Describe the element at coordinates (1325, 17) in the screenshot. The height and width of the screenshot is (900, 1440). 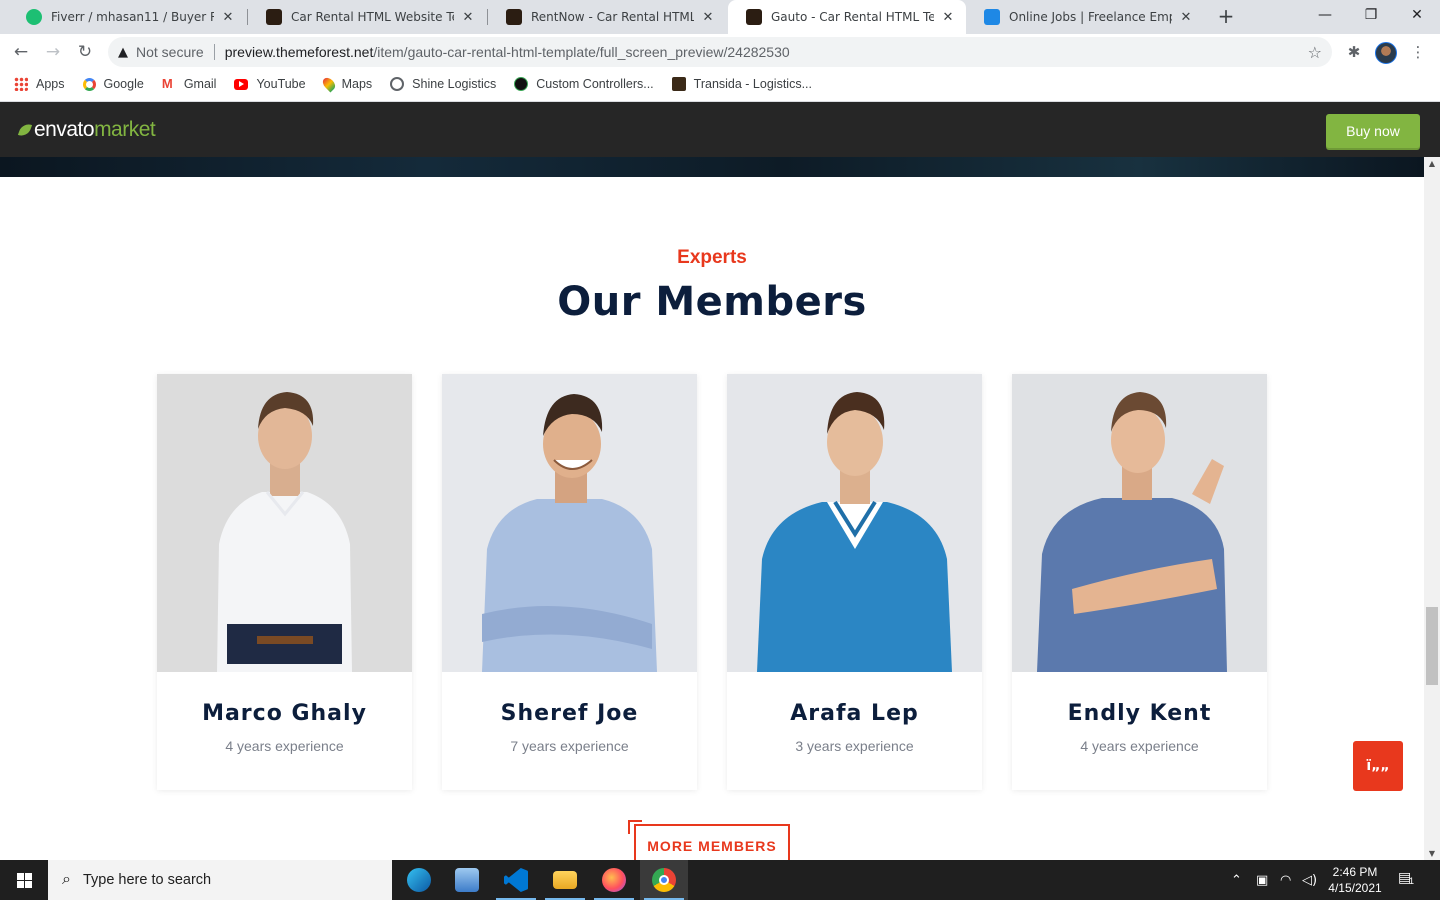
I see `minimize-button: —` at that location.